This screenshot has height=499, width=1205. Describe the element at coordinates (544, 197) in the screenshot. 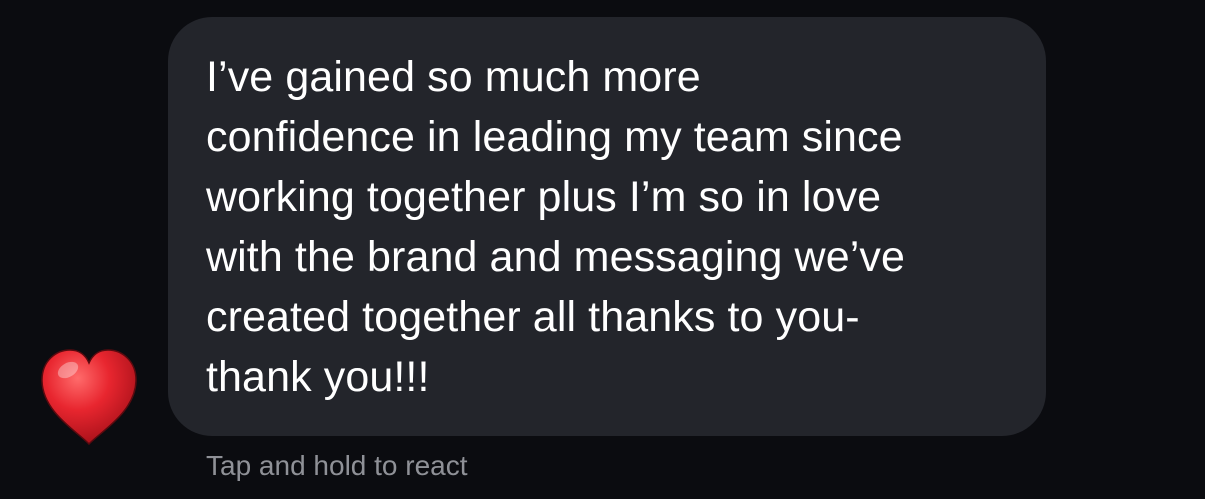

I see `message-line: working together plus I’m so in love` at that location.